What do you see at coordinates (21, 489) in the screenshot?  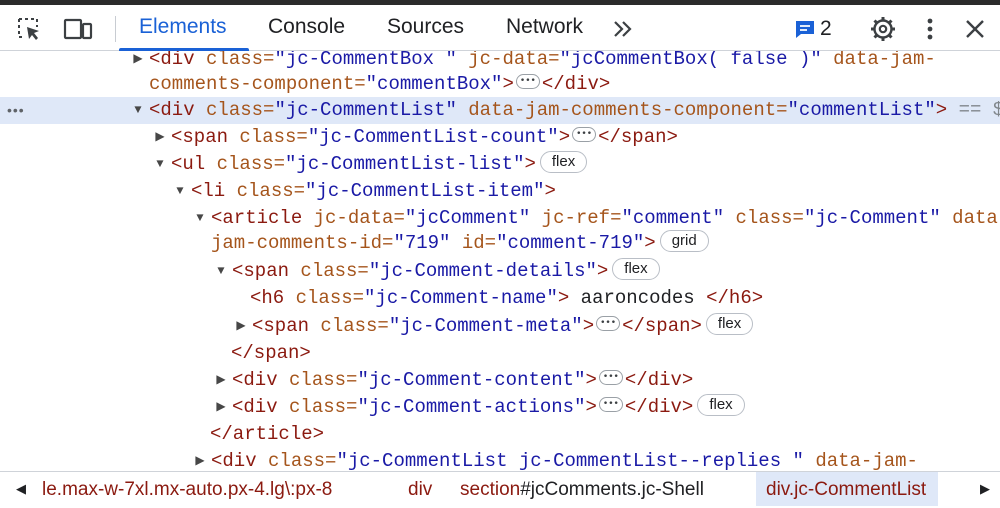 I see `triangle-left-icon: ◀` at bounding box center [21, 489].